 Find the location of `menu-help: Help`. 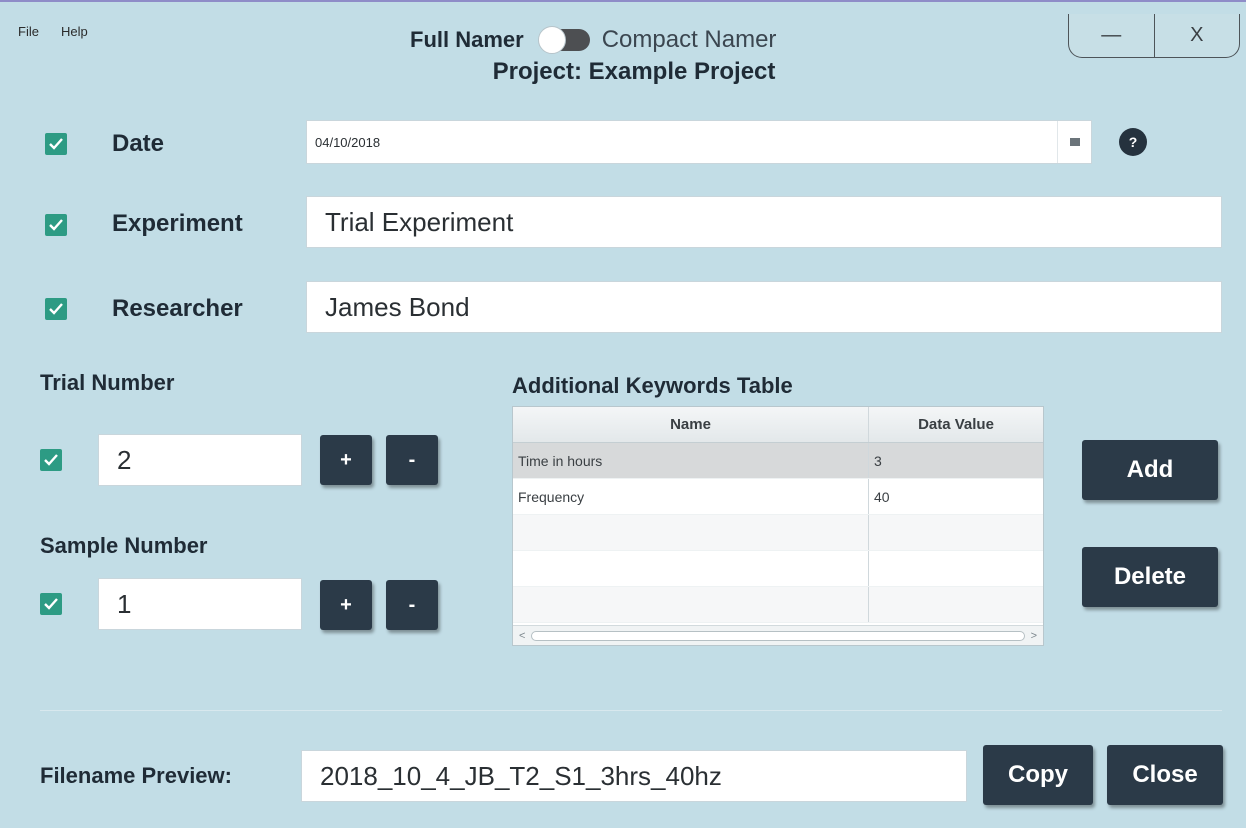

menu-help: Help is located at coordinates (74, 31).